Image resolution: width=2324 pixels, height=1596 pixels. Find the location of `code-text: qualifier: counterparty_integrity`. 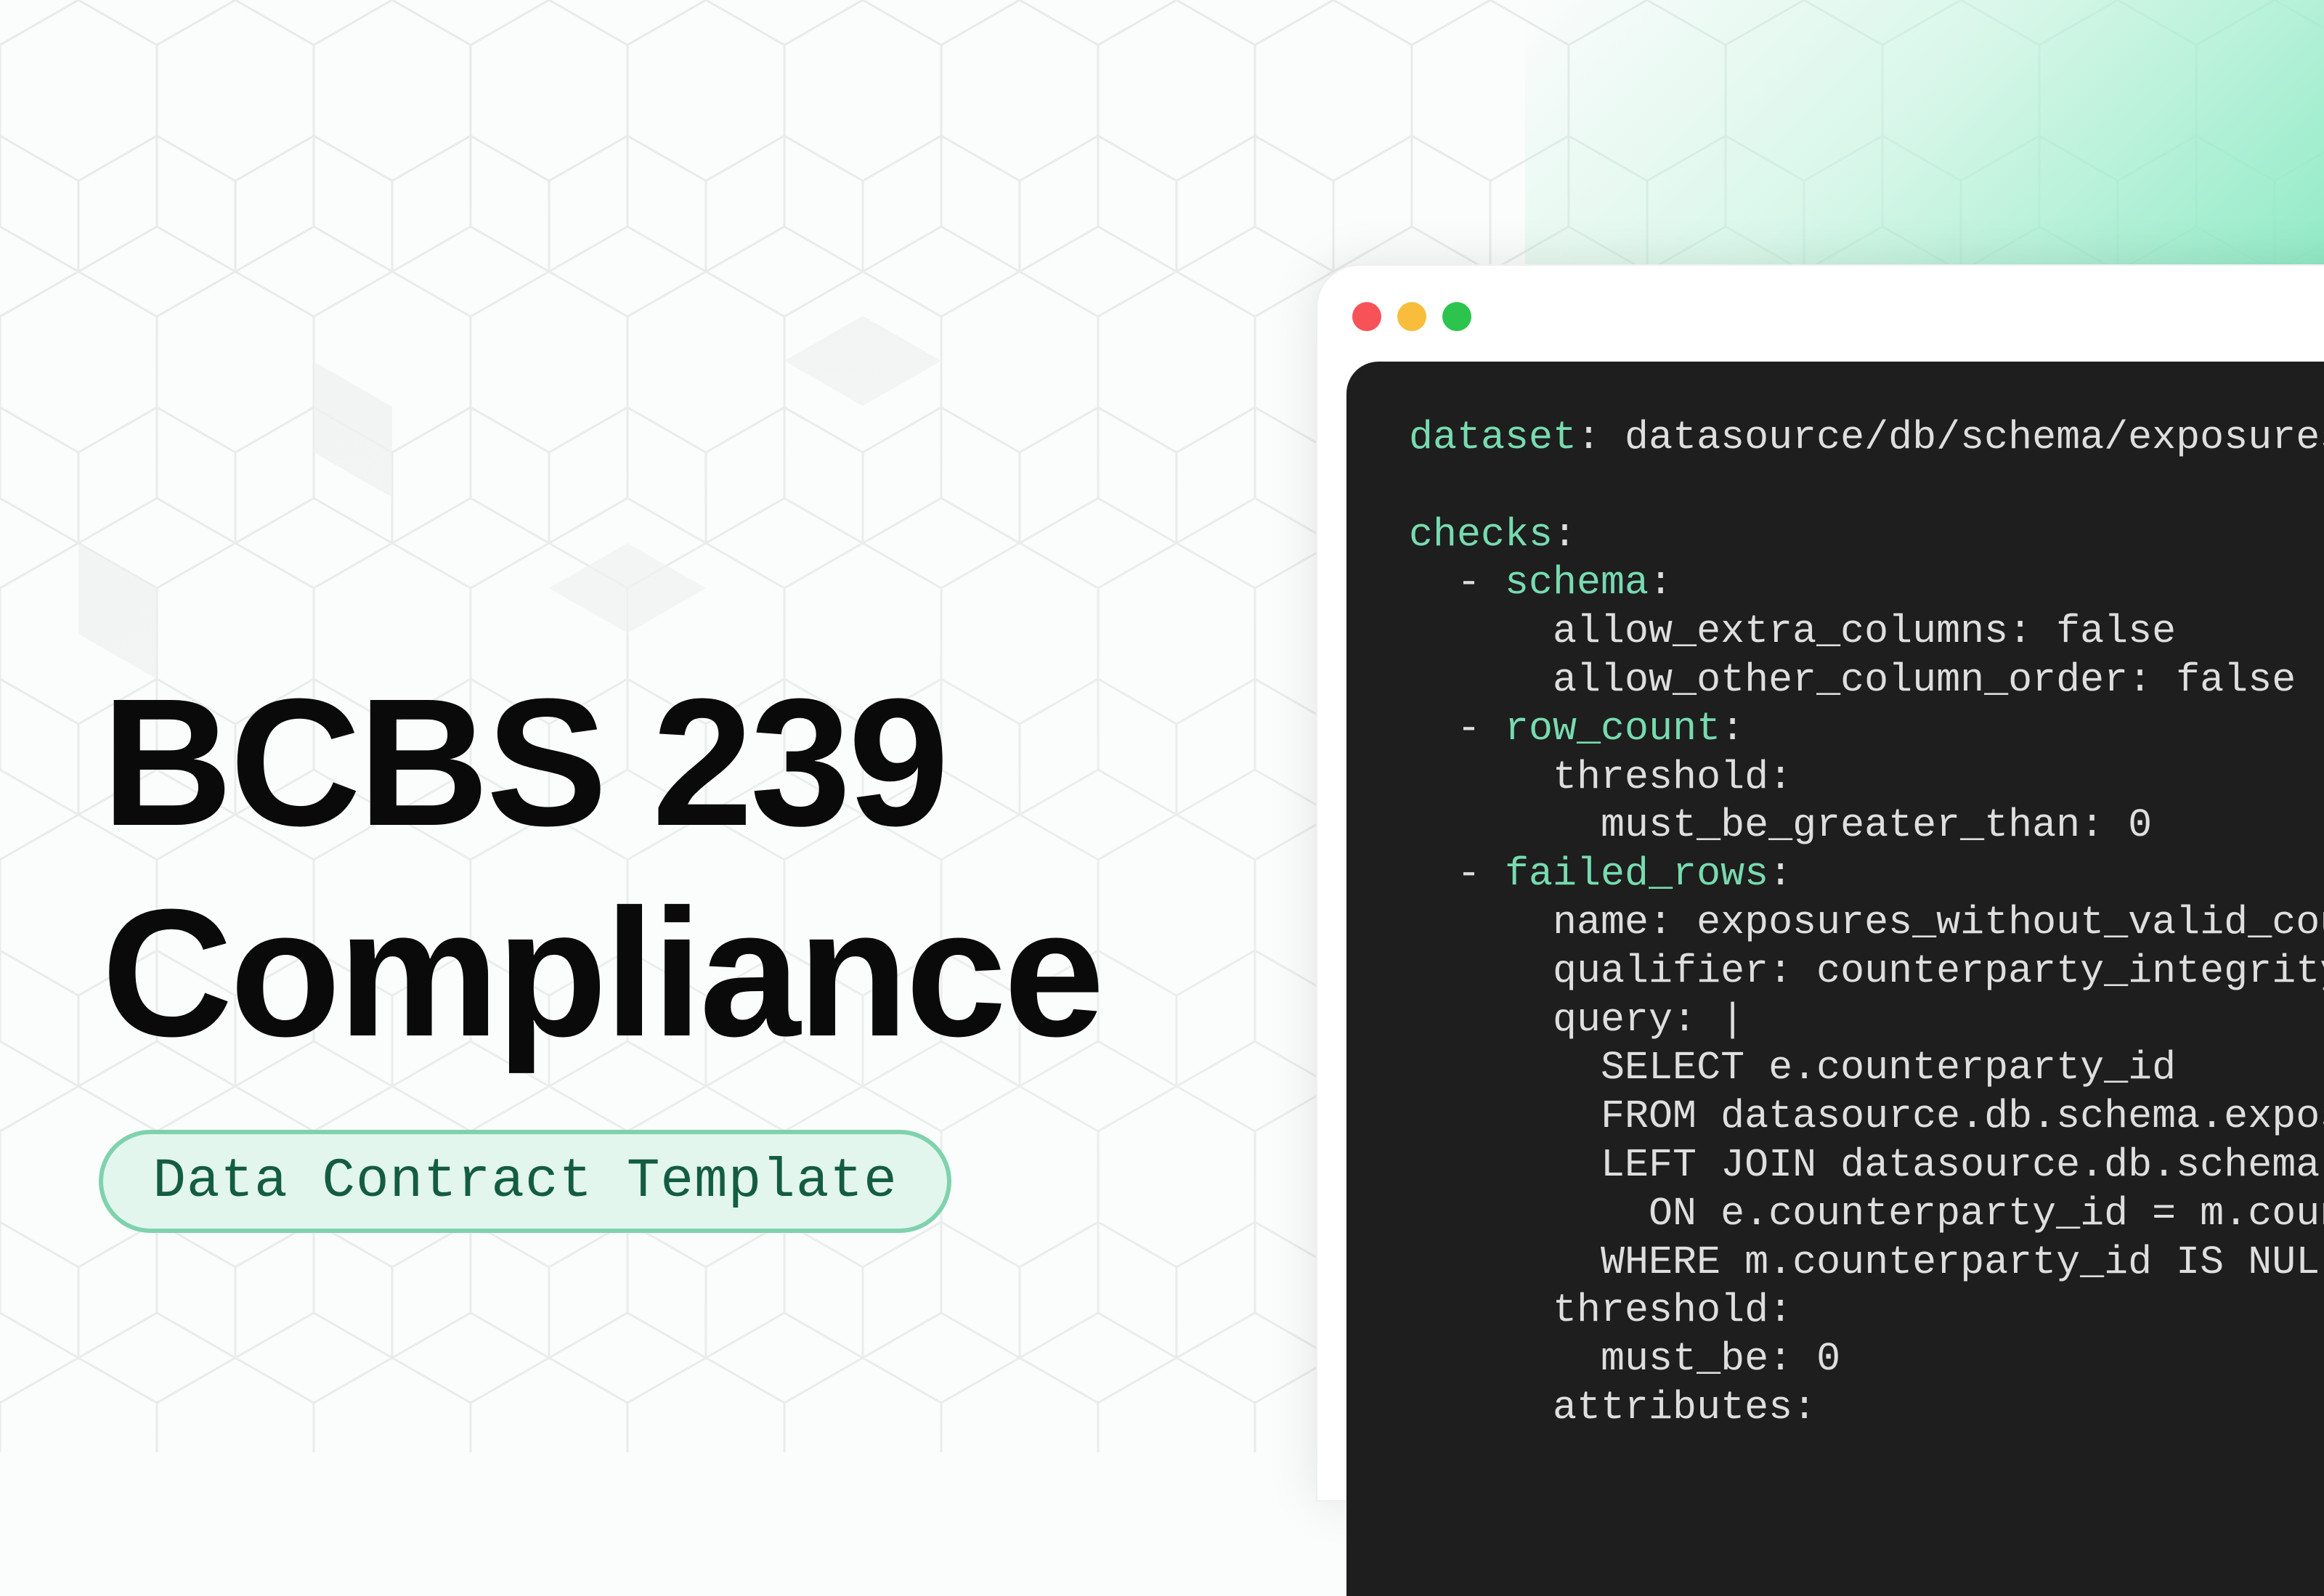

code-text: qualifier: counterparty_integrity is located at coordinates (1866, 971).